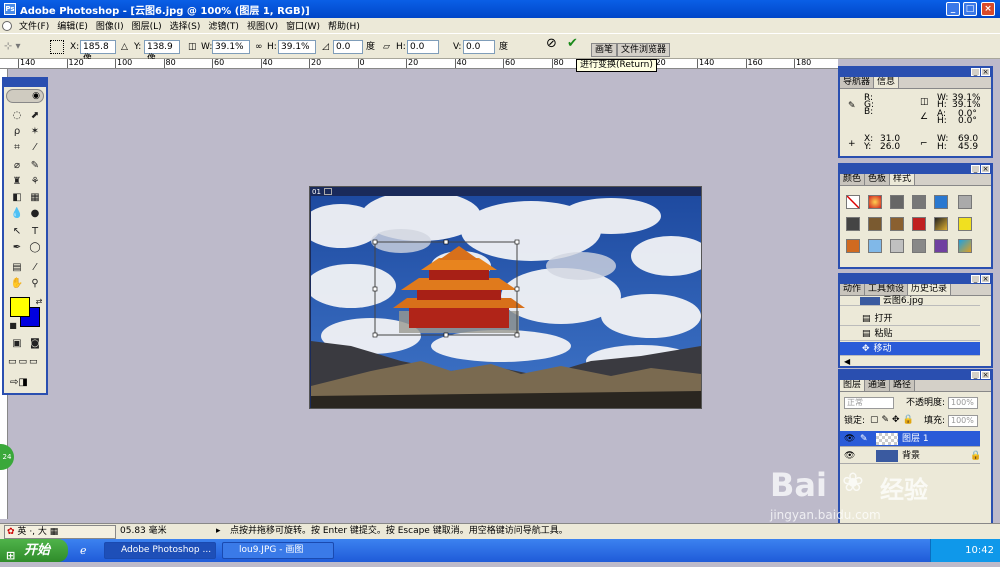  I want to click on history-item: ▤ 打开, so click(910, 319).